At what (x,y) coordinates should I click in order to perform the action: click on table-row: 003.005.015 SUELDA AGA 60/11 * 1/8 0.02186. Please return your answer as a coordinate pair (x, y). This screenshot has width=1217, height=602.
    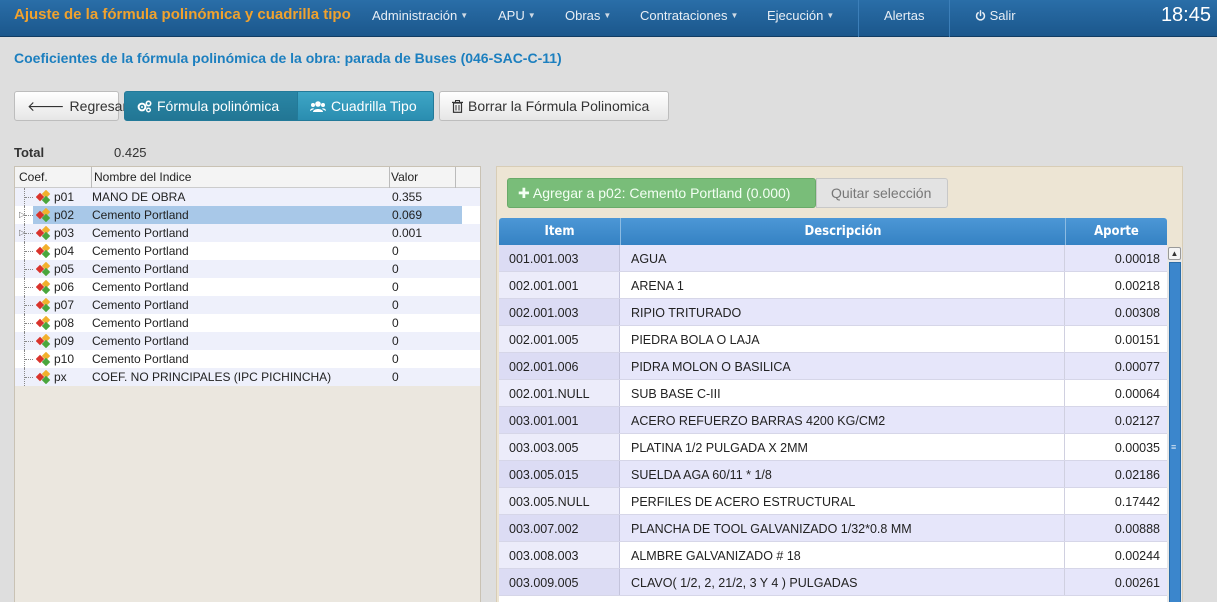
    Looking at the image, I should click on (833, 474).